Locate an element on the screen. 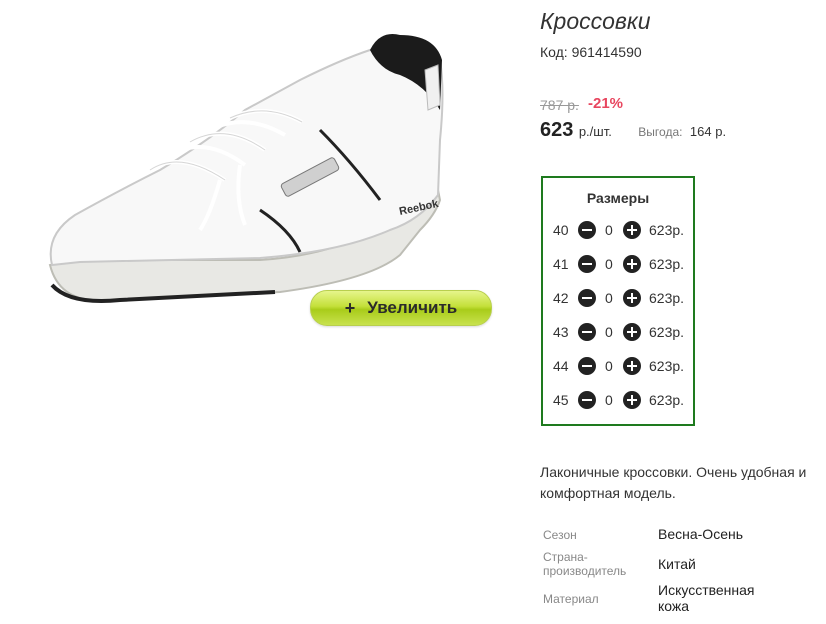 The height and width of the screenshot is (624, 826). size-number: 42 is located at coordinates (561, 298).